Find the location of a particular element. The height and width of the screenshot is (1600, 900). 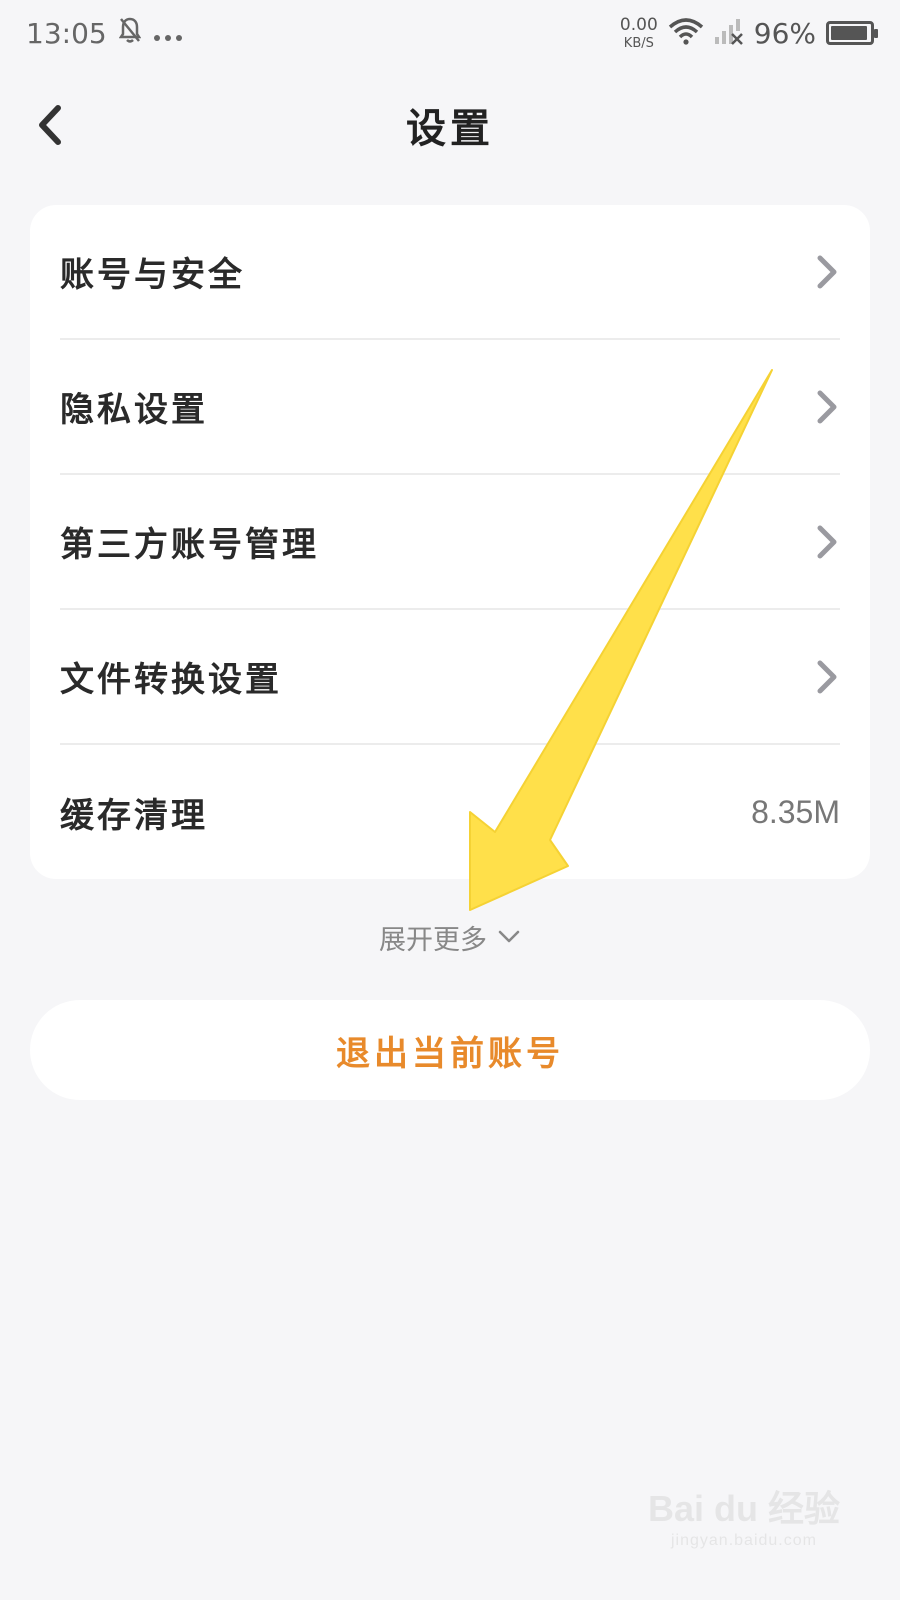

signal-icon is located at coordinates (729, 33).